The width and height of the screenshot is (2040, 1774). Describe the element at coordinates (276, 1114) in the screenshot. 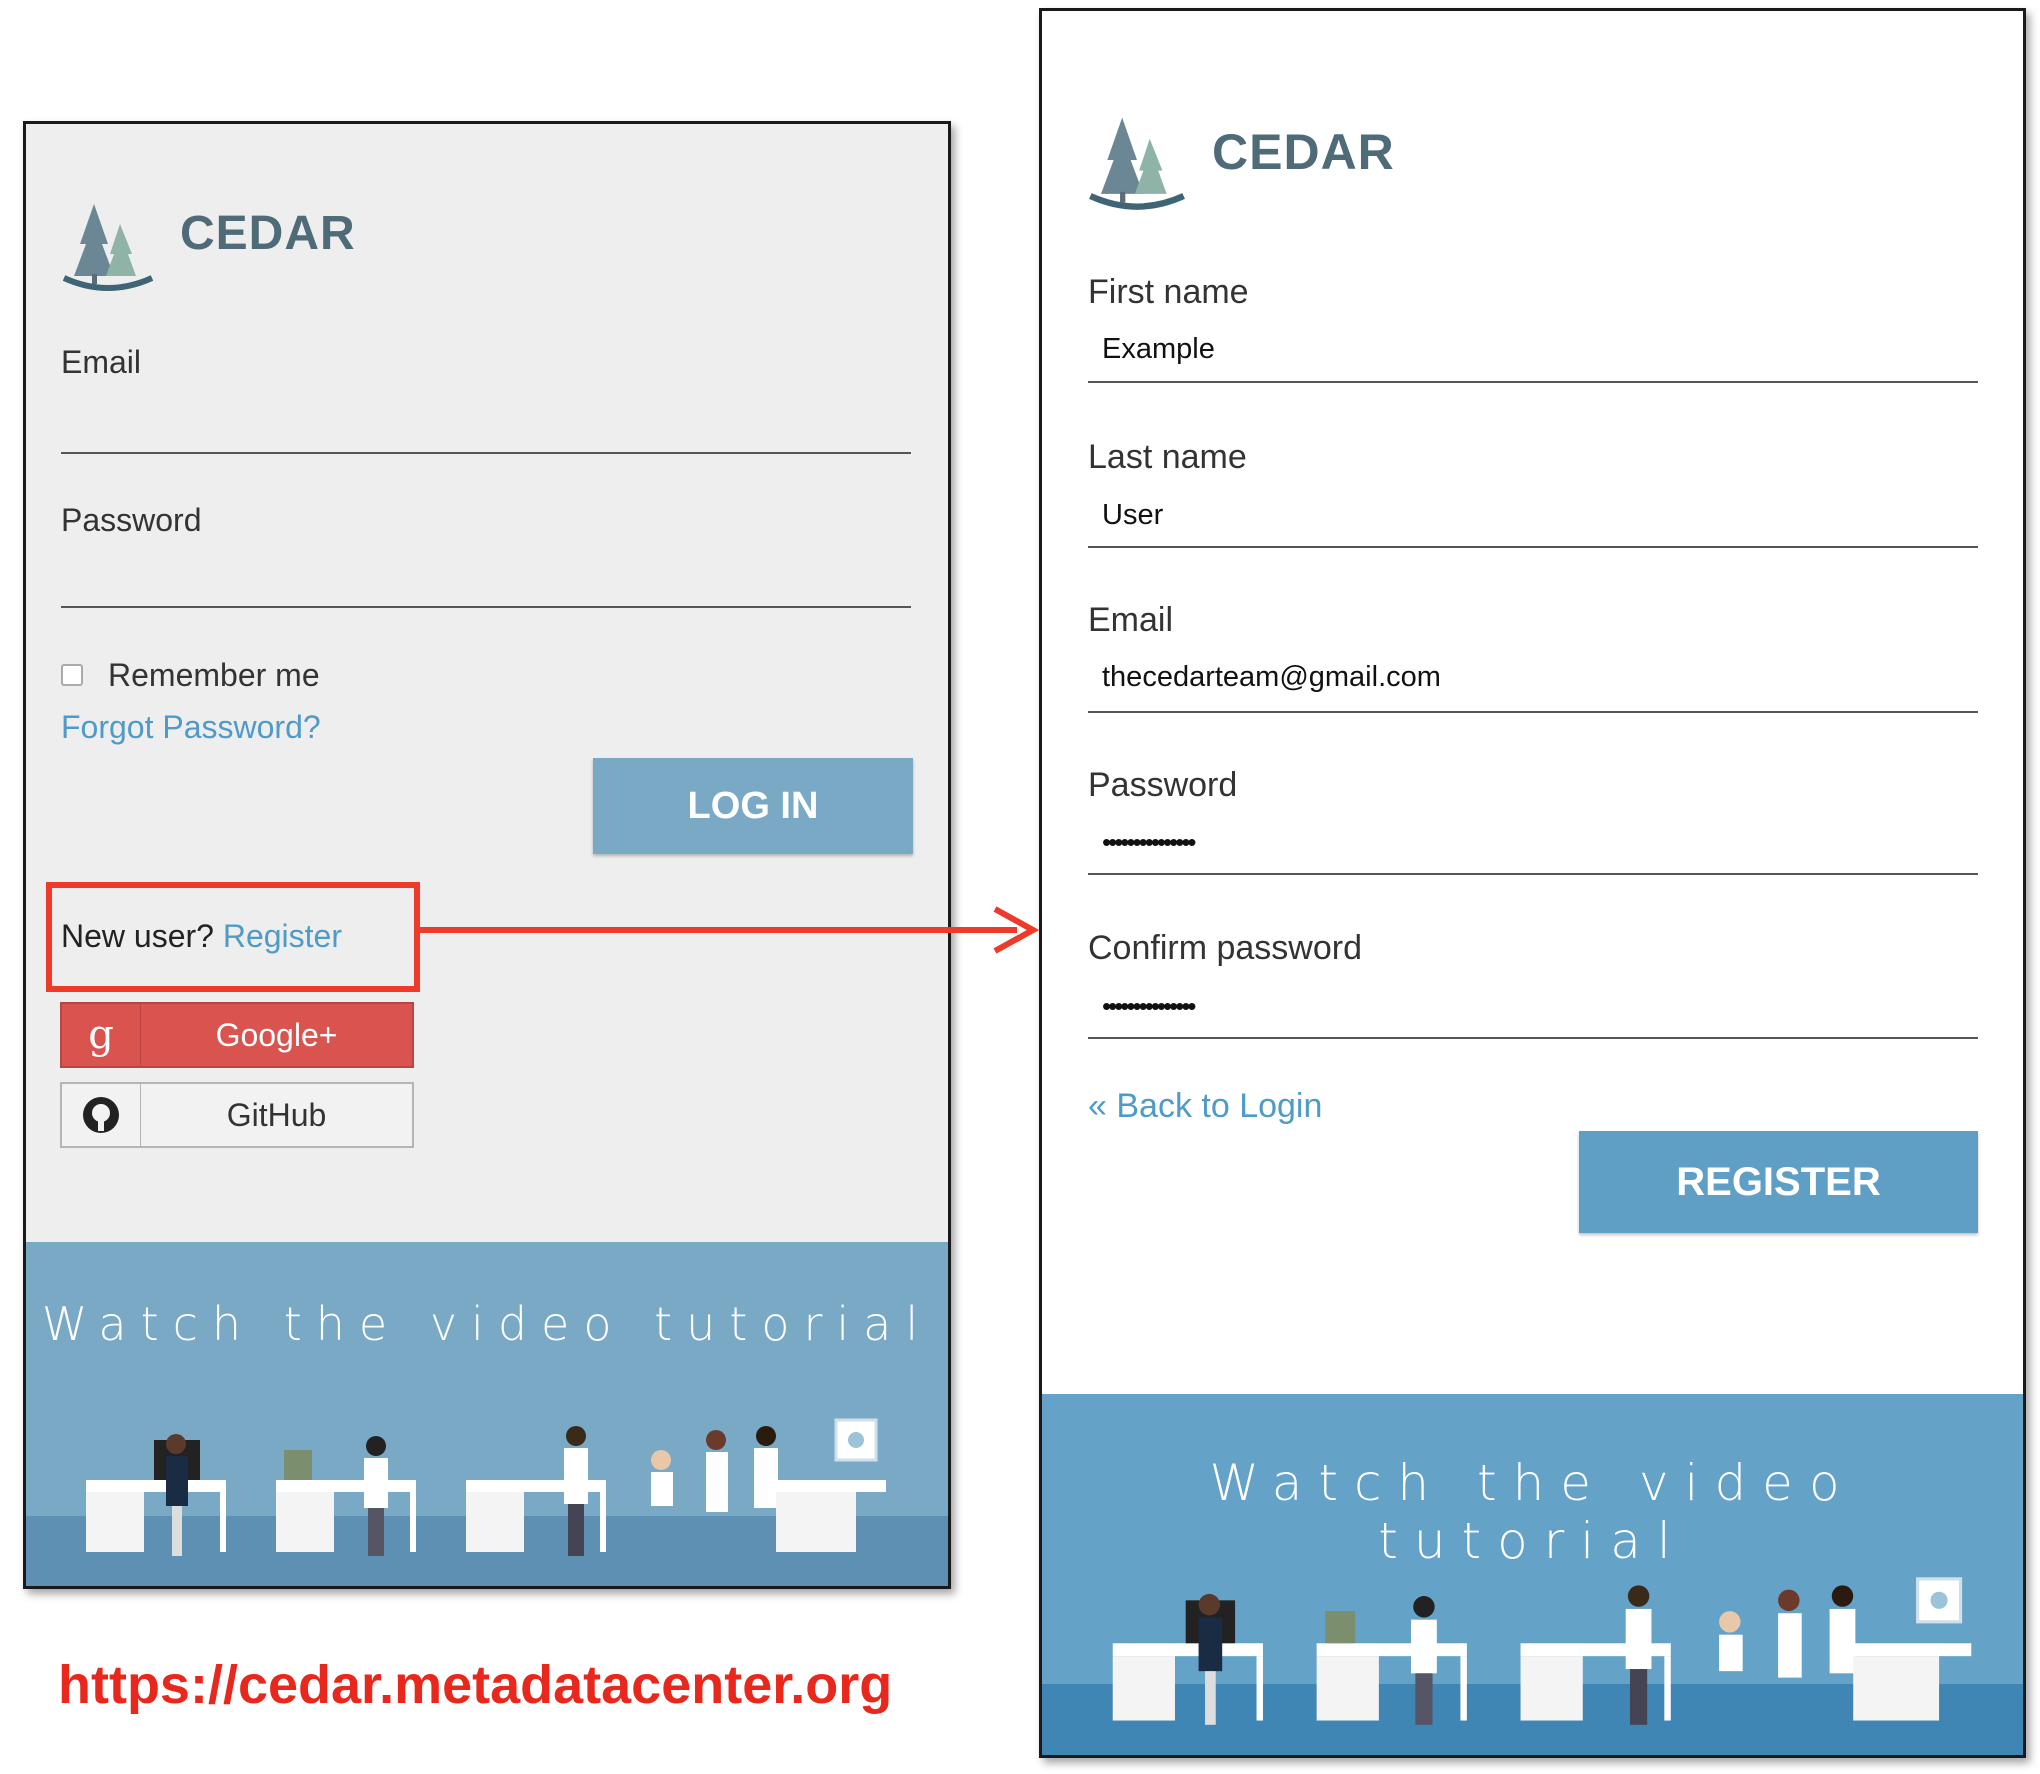

I see `github-button-label: GitHub` at that location.